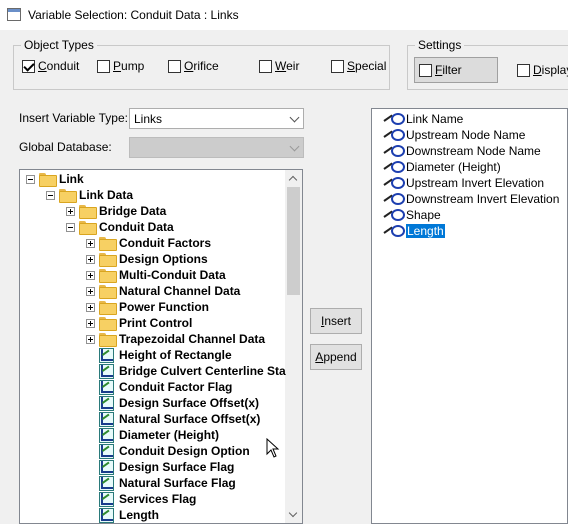 This screenshot has width=568, height=524. What do you see at coordinates (464, 183) in the screenshot?
I see `selected-variable-item: Upstream Invert Elevation` at bounding box center [464, 183].